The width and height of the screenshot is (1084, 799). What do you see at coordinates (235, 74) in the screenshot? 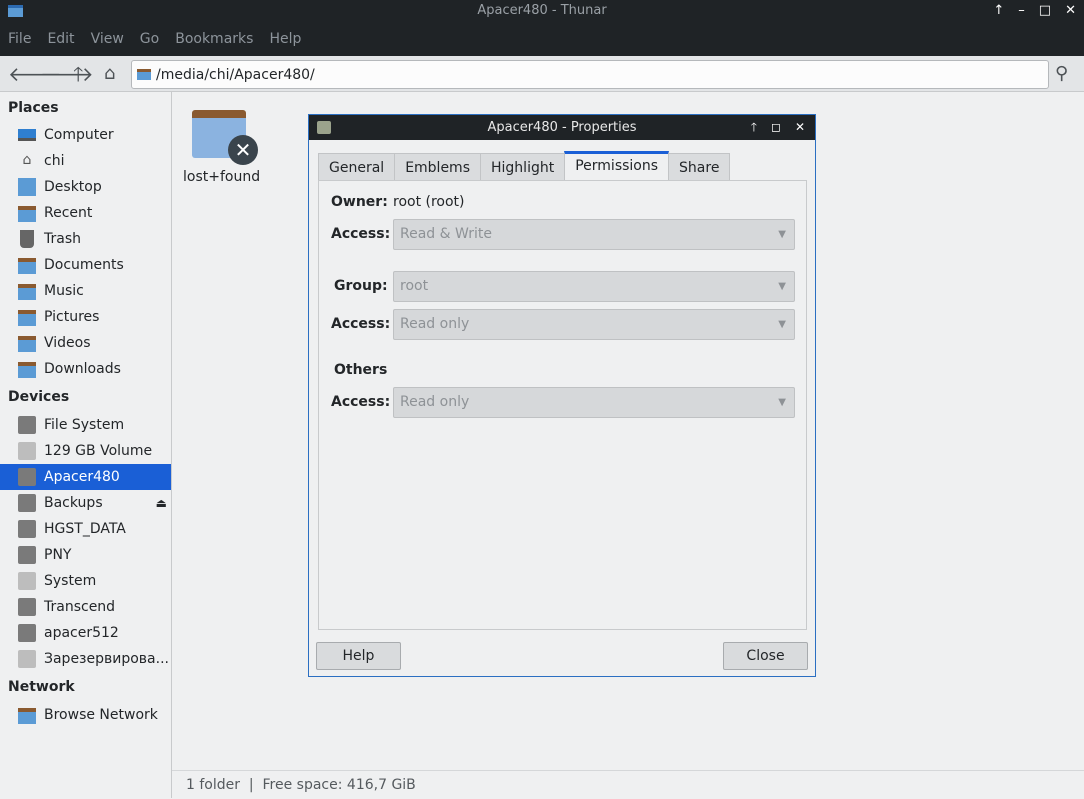
I see `location-text: /media/chi/Apacer480/` at bounding box center [235, 74].